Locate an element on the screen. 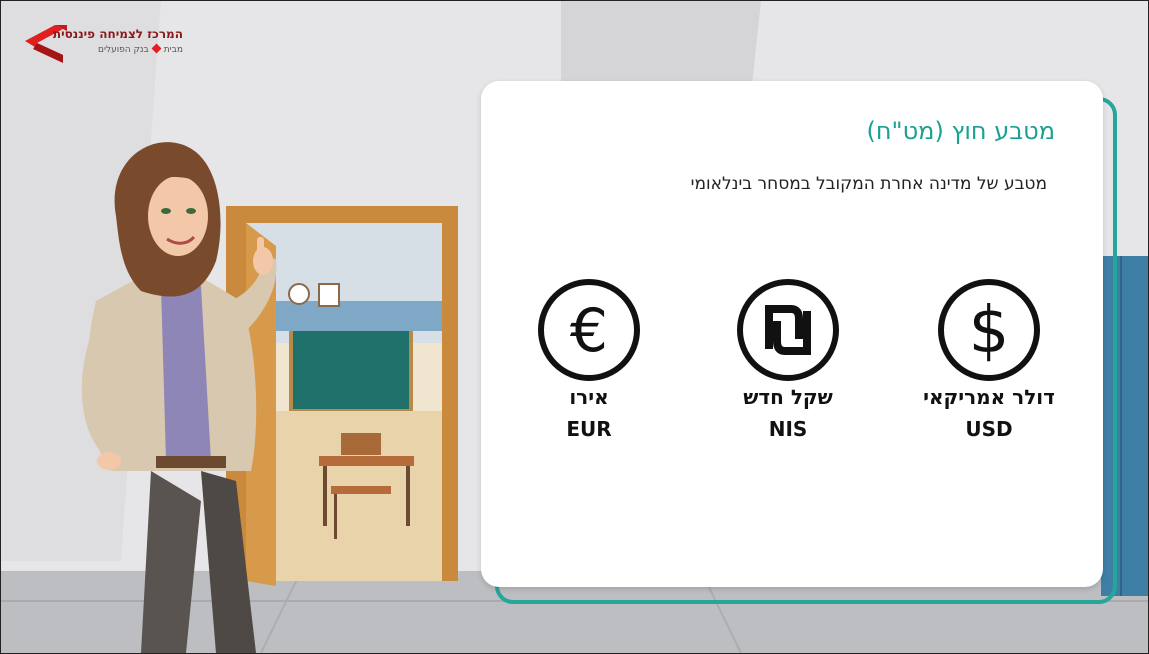 This screenshot has width=1149, height=654. logo-subtitle: מבית בנק הפועלים is located at coordinates (140, 49).